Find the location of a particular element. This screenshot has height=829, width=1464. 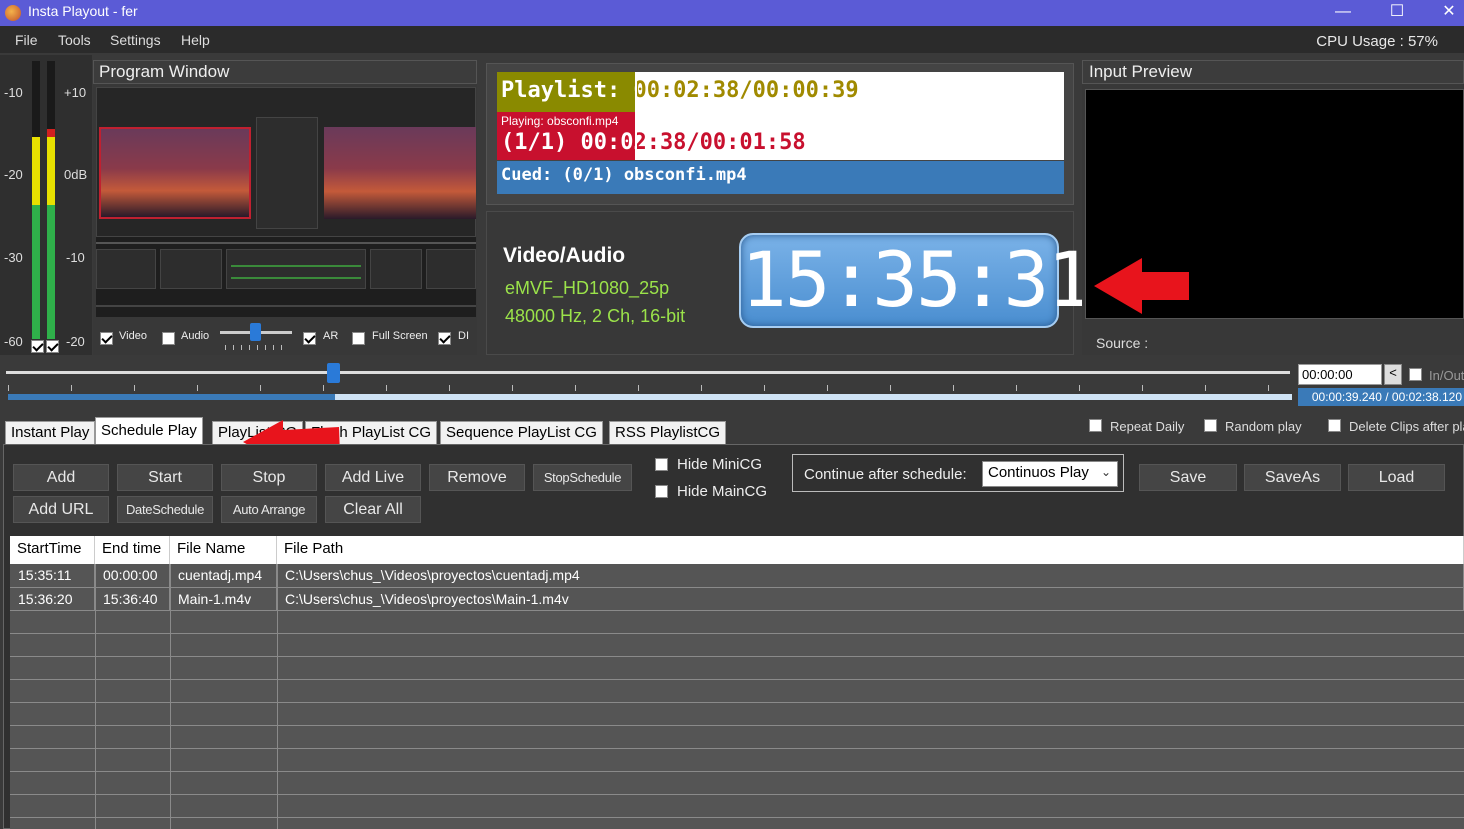

audio-format: 48000 Hz, 2 Ch, 16-bit is located at coordinates (595, 316).